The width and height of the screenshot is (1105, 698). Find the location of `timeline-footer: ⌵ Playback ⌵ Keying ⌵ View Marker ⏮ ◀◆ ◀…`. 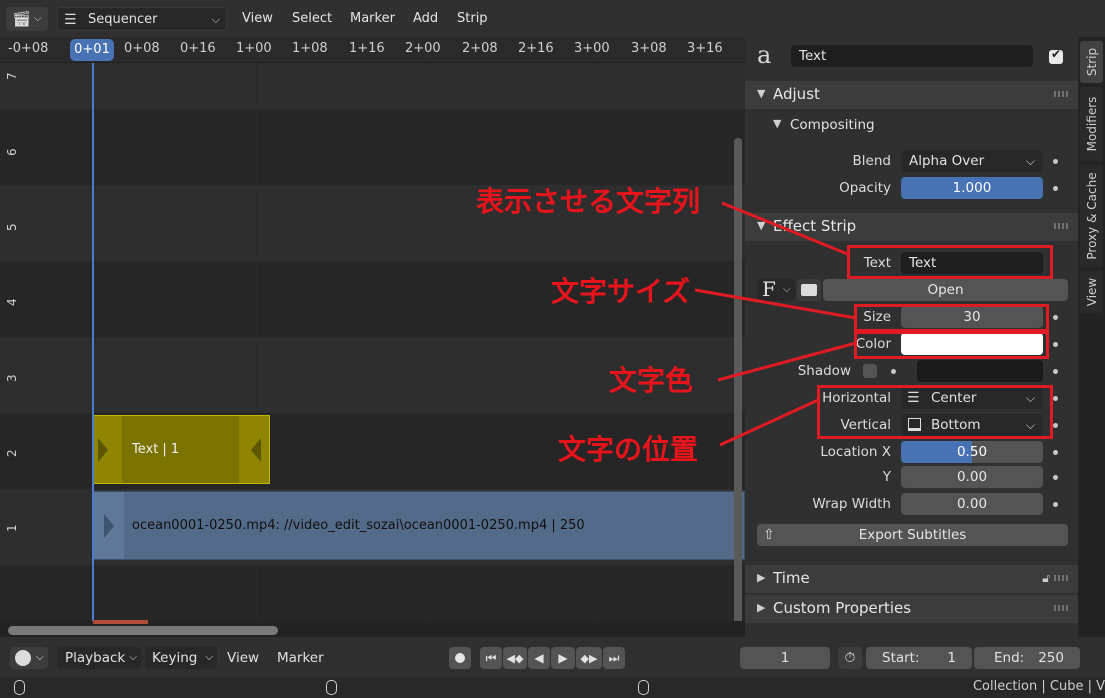

timeline-footer: ⌵ Playback ⌵ Keying ⌵ View Marker ⏮ ◀◆ ◀… is located at coordinates (552, 657).